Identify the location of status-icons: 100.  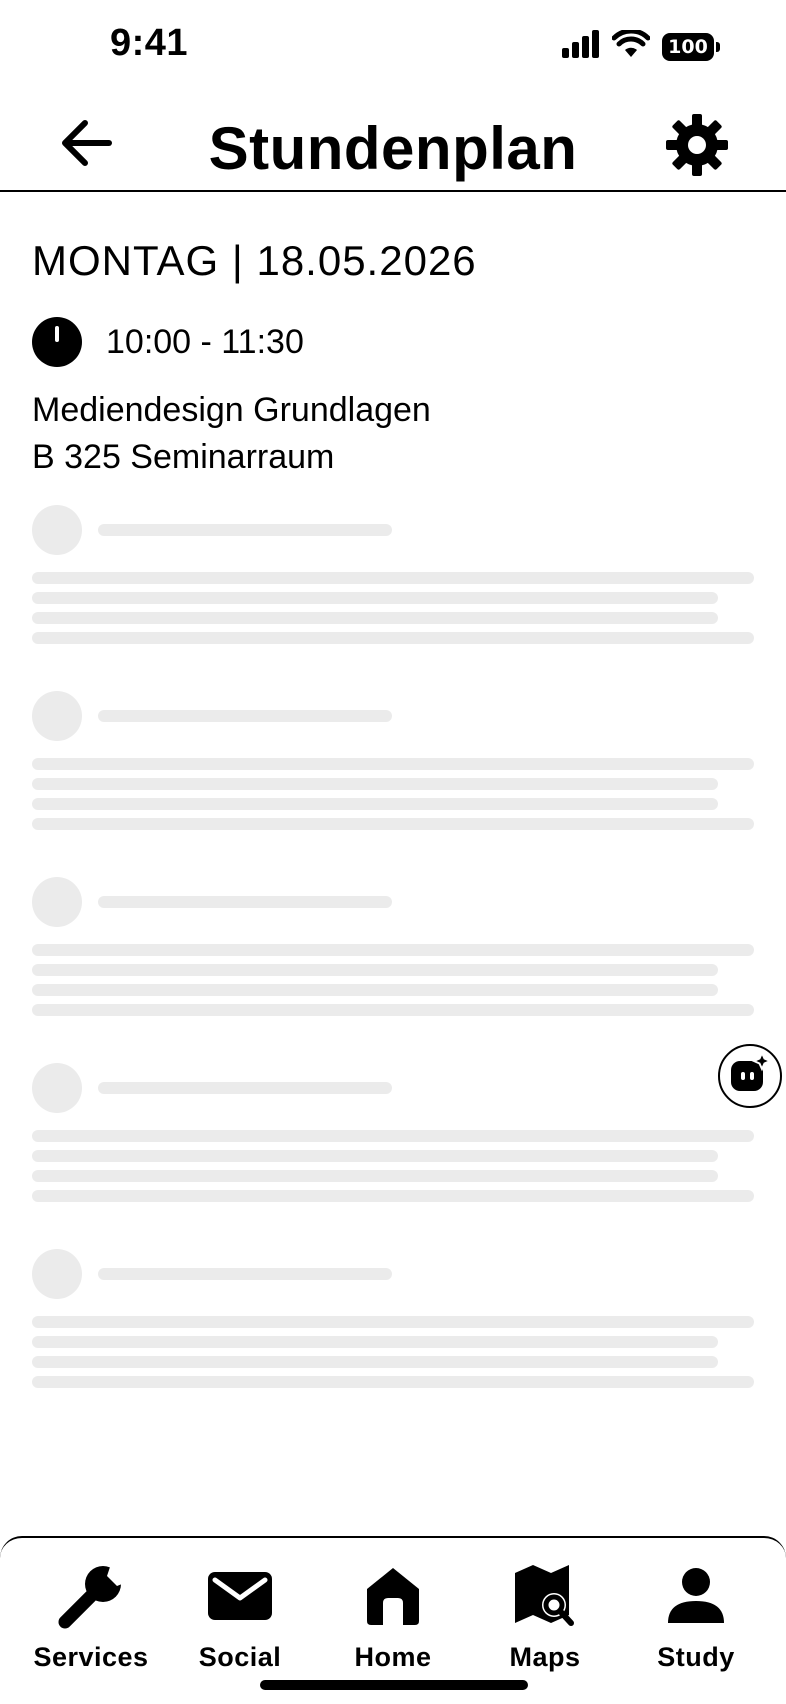
(641, 45).